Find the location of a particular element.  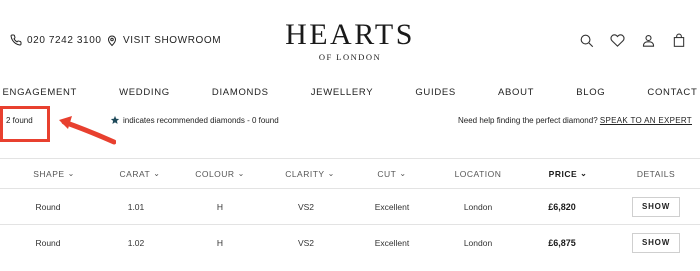

nav-item-jewellery: JEWELLERY is located at coordinates (342, 92).